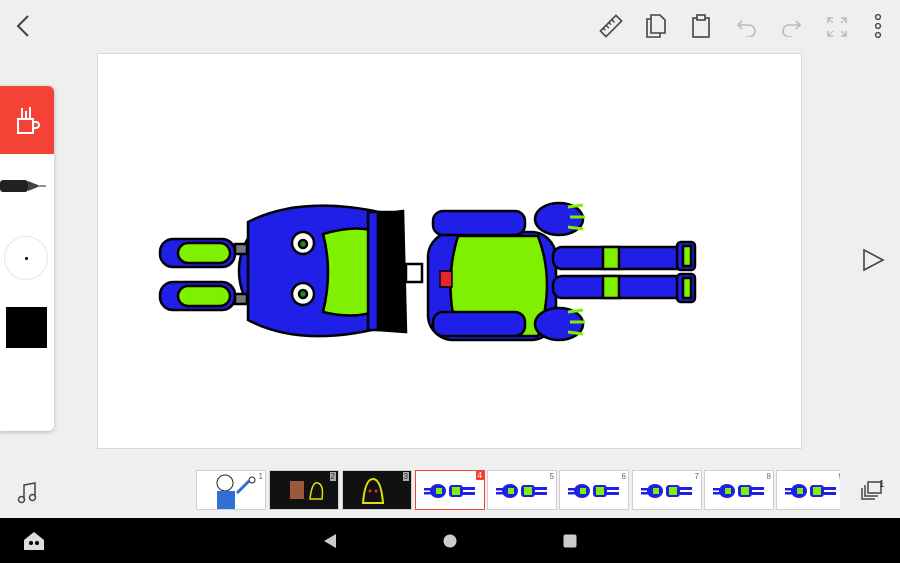  Describe the element at coordinates (882, 484) in the screenshot. I see `layer-count: 1` at that location.